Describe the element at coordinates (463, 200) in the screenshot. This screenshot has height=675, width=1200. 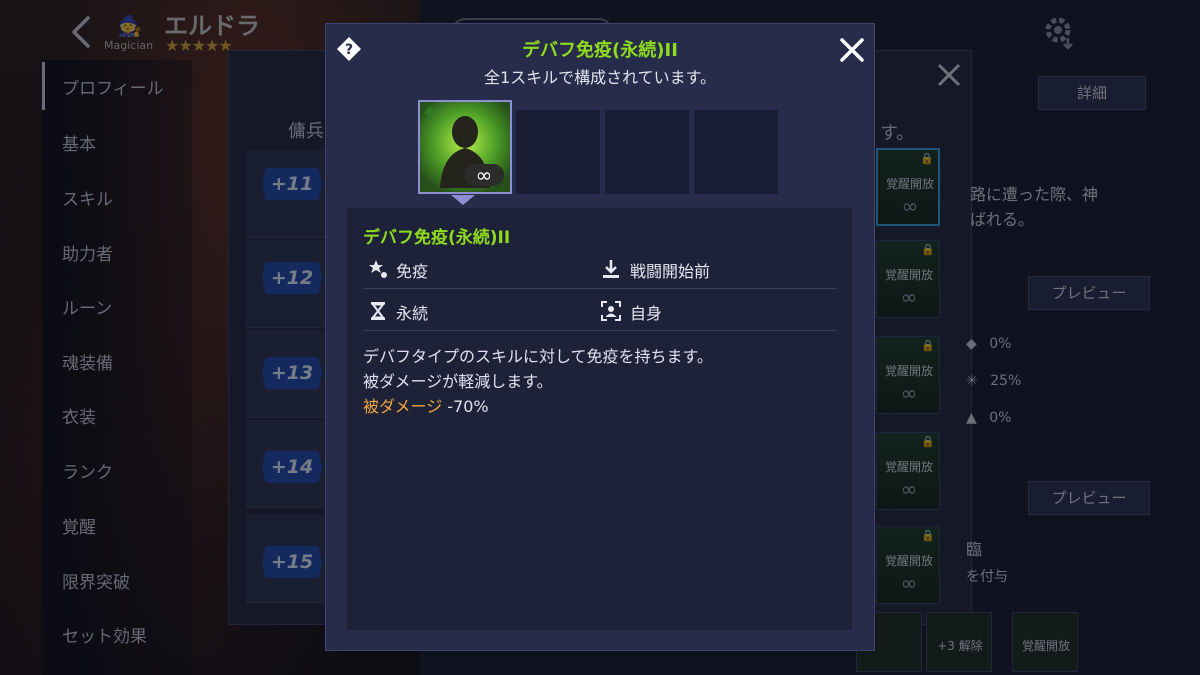
I see `selected-slot-pointer` at that location.